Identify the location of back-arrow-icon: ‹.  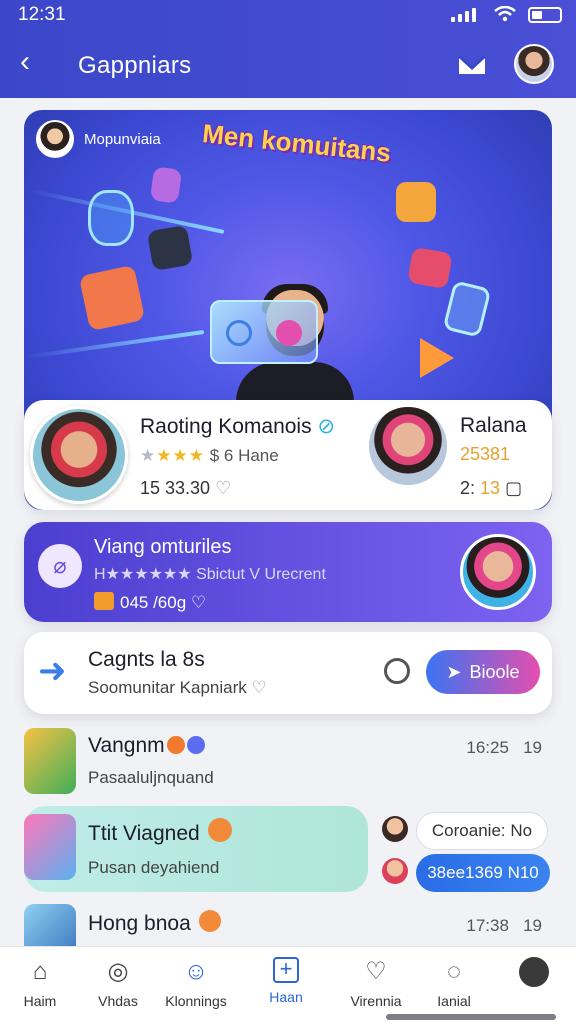
(34, 62).